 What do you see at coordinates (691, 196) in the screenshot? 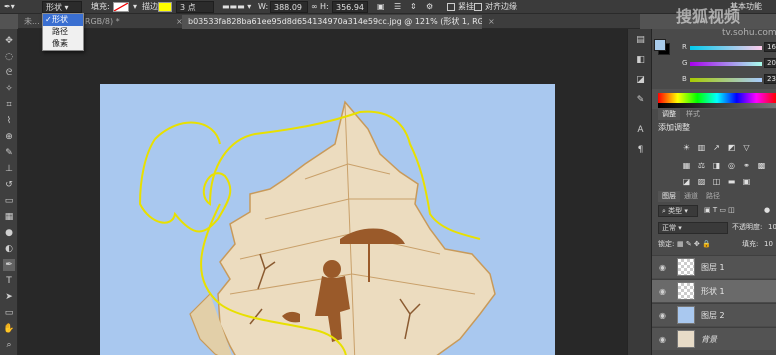
I see `tab-channels: 通道` at bounding box center [691, 196].